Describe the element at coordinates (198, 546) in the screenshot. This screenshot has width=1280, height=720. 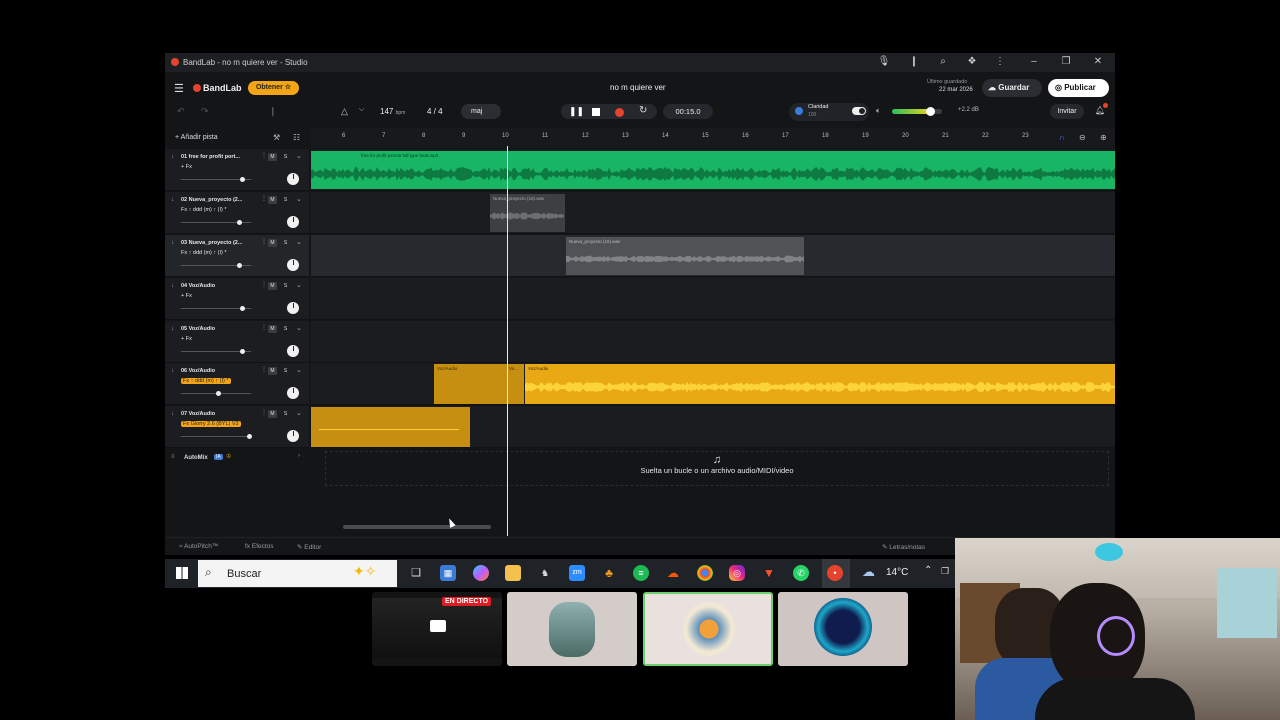
I see `autopitch-button: ≈ AutoPitch™` at that location.